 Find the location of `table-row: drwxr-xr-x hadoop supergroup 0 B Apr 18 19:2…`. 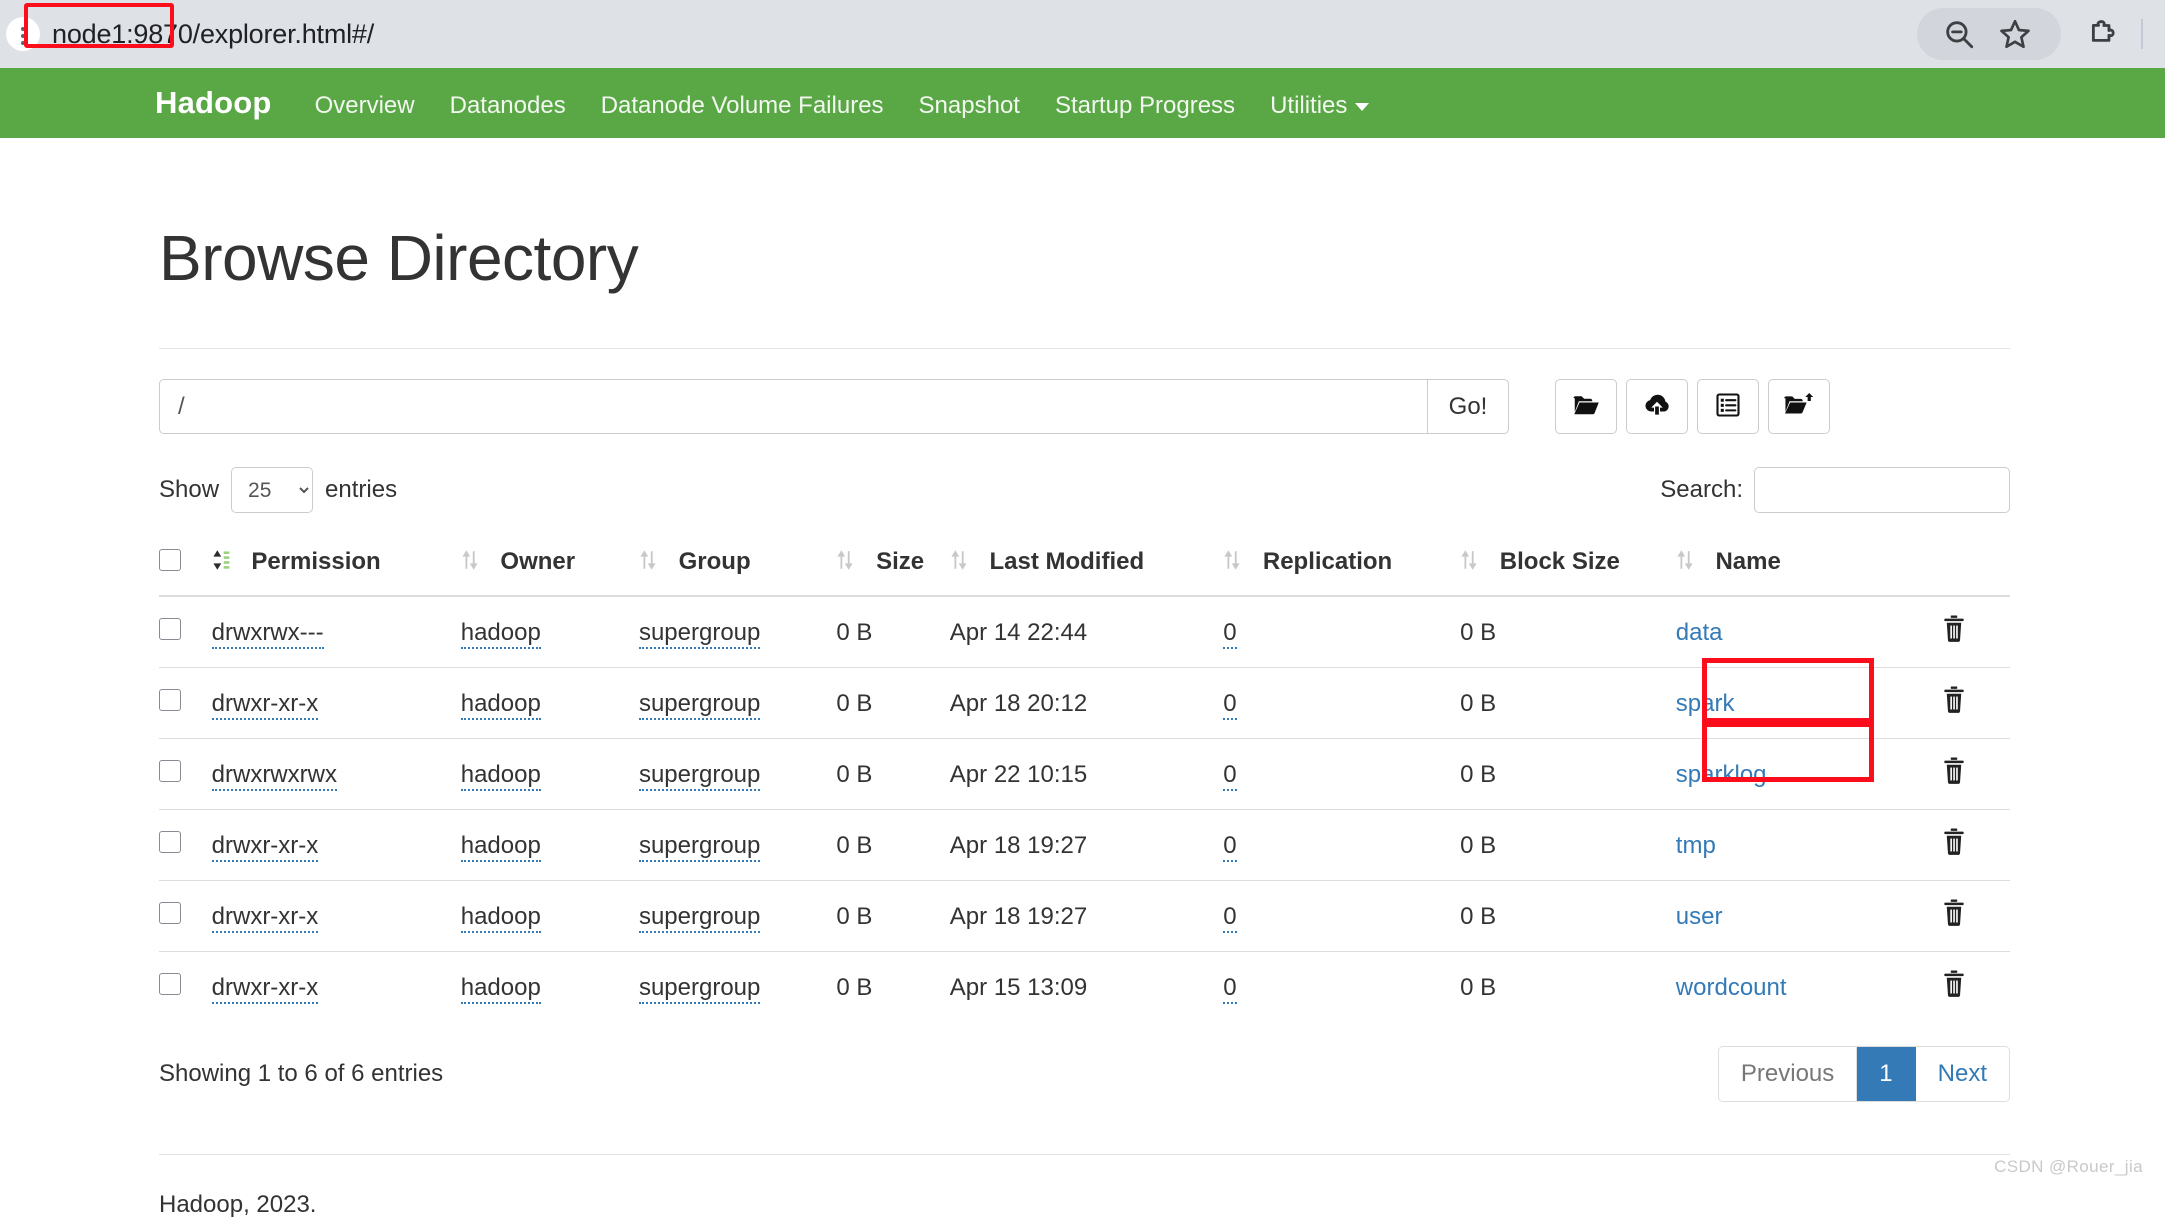

table-row: drwxr-xr-x hadoop supergroup 0 B Apr 18 19:2… is located at coordinates (1084, 845).